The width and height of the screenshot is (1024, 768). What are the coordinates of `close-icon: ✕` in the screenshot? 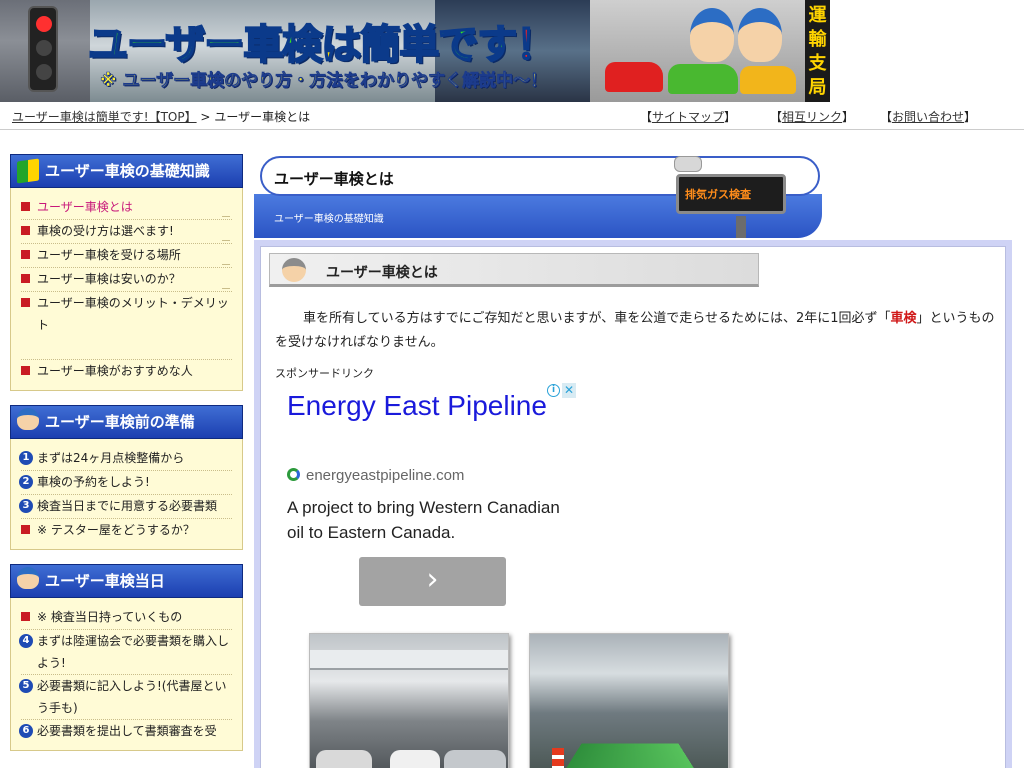 It's located at (569, 390).